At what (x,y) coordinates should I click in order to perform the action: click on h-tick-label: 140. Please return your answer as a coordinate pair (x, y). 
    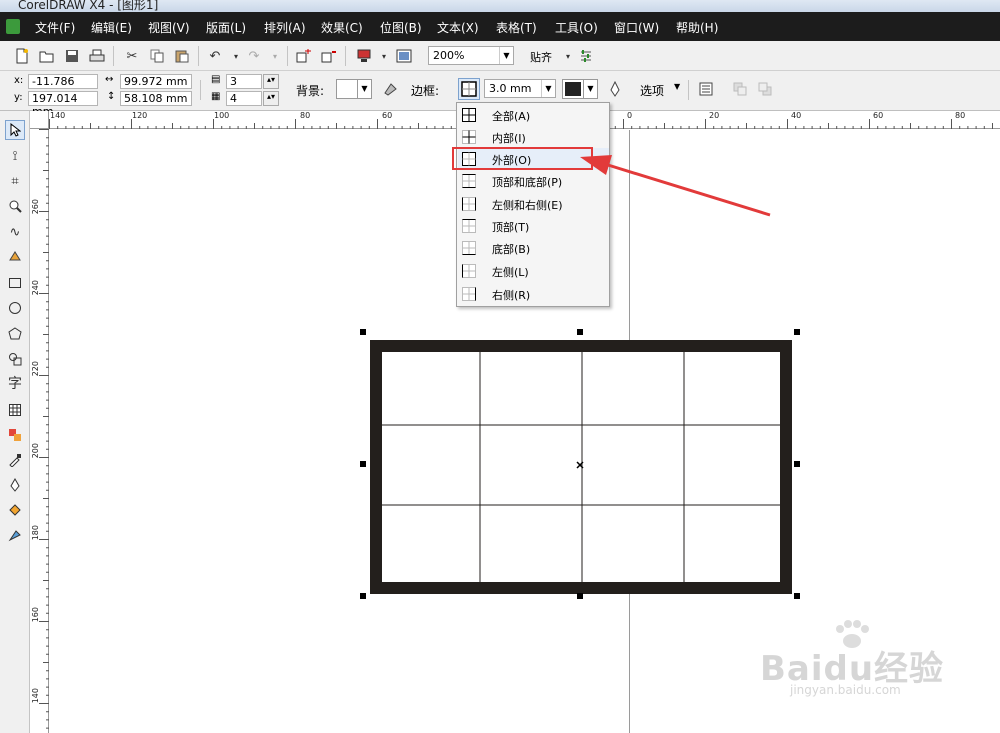
    Looking at the image, I should click on (58, 115).